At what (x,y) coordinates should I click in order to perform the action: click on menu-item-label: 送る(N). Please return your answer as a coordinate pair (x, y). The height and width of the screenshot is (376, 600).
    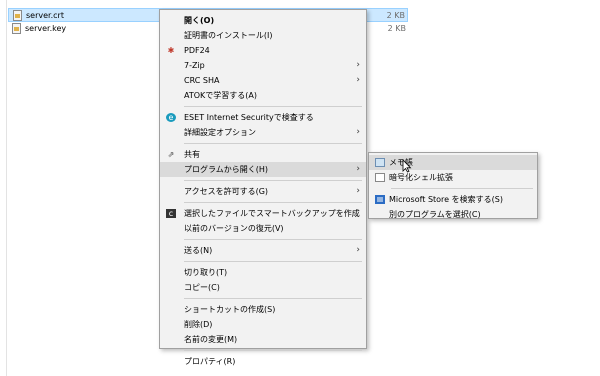
    Looking at the image, I should click on (198, 250).